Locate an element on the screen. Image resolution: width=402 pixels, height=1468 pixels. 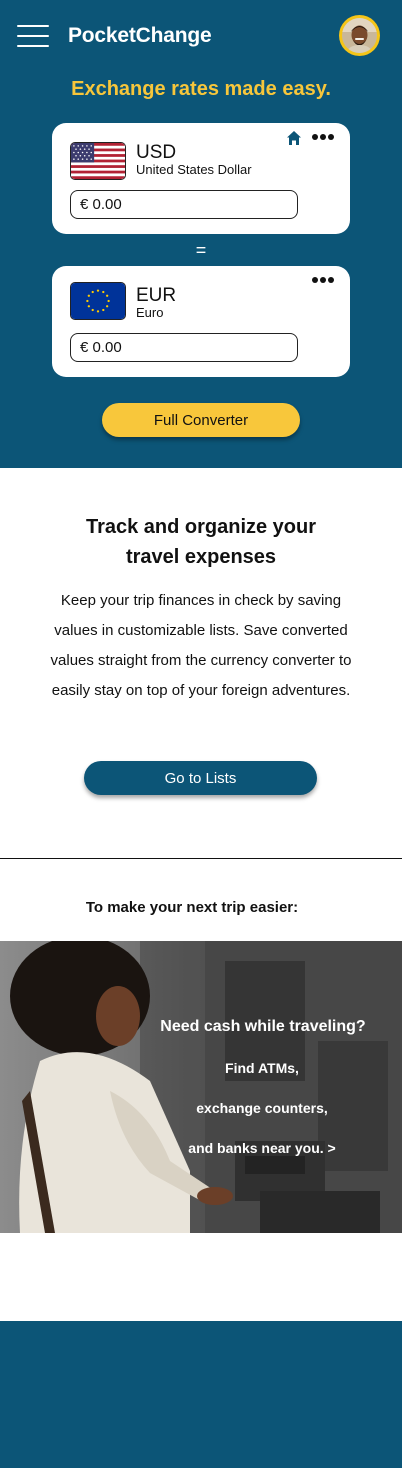
lists-title-line: travel expenses is located at coordinates (201, 557).